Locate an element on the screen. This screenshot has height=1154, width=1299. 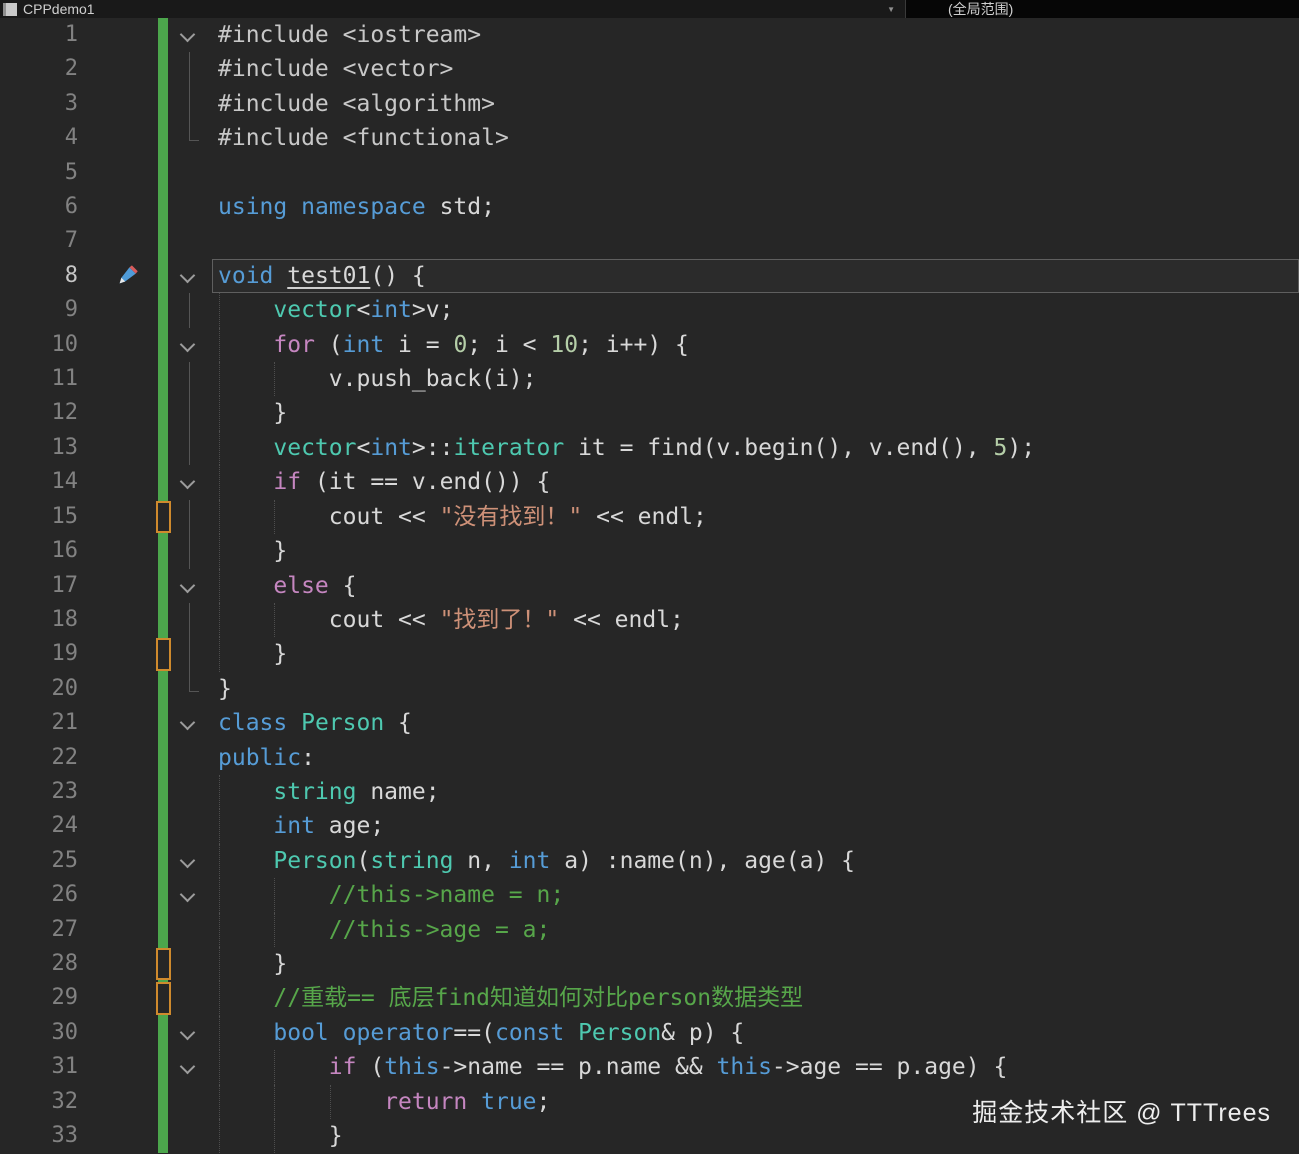
code-content: bool operator==(const Person& p) { is located at coordinates (755, 1033).